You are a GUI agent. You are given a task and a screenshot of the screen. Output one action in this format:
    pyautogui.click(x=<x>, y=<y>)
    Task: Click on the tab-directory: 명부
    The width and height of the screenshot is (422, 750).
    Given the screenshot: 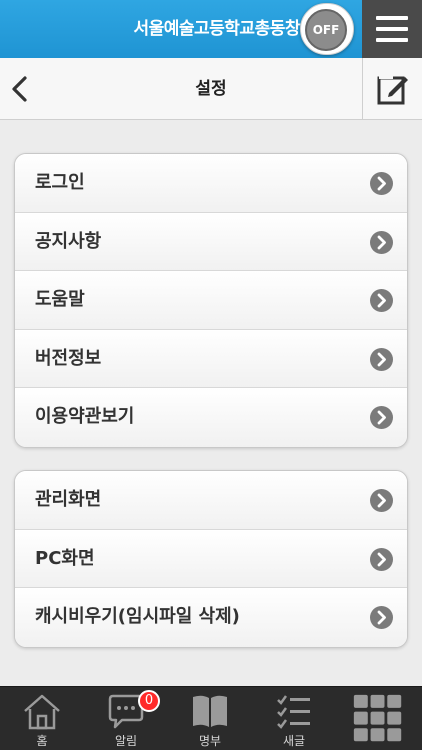 What is the action you would take?
    pyautogui.click(x=210, y=718)
    